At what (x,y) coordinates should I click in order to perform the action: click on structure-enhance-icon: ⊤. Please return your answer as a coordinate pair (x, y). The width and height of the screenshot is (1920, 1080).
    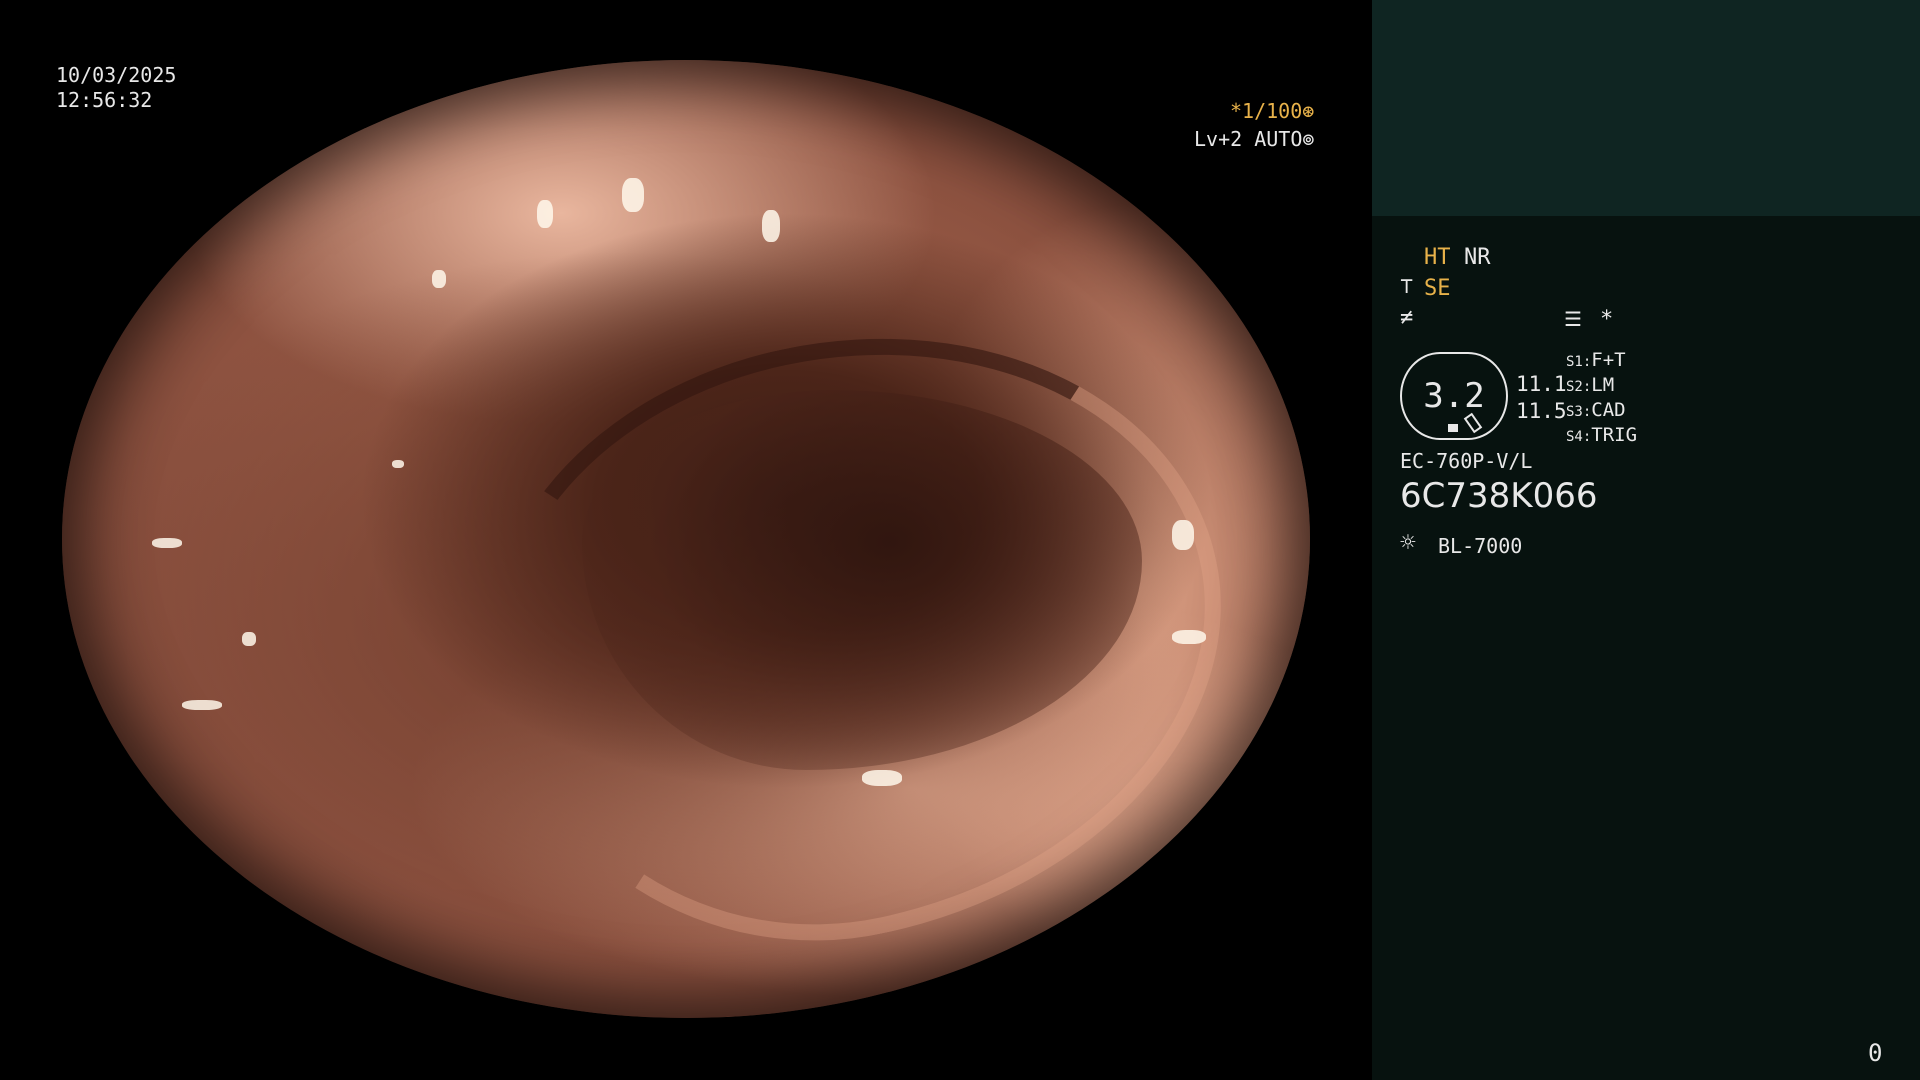
    Looking at the image, I should click on (1407, 286).